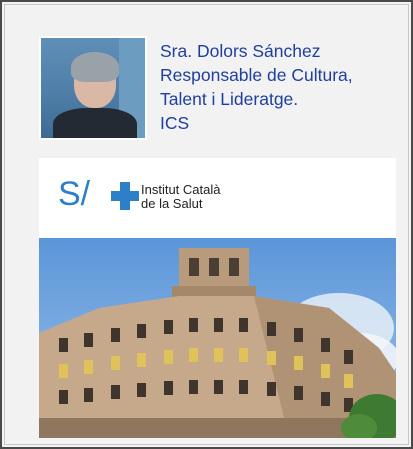 The width and height of the screenshot is (413, 449). Describe the element at coordinates (256, 75) in the screenshot. I see `person-role-line1: Responsable de Cultura,` at that location.